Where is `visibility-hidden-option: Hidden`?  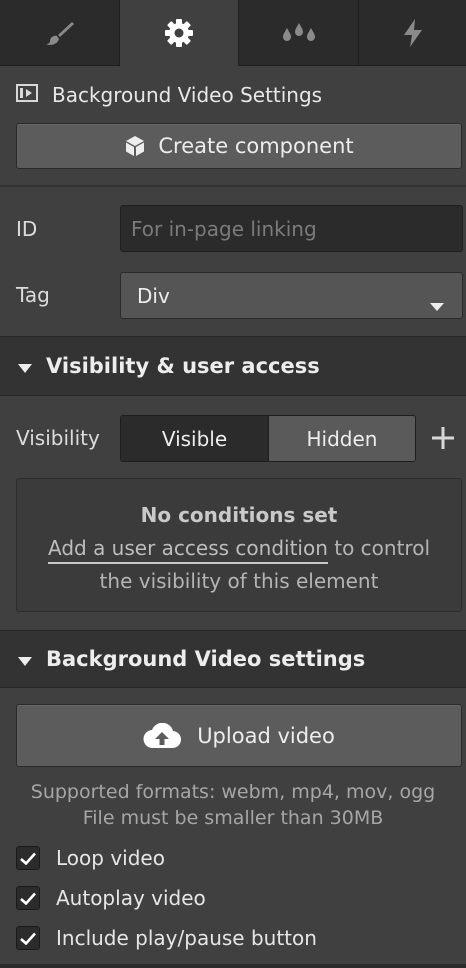
visibility-hidden-option: Hidden is located at coordinates (341, 438).